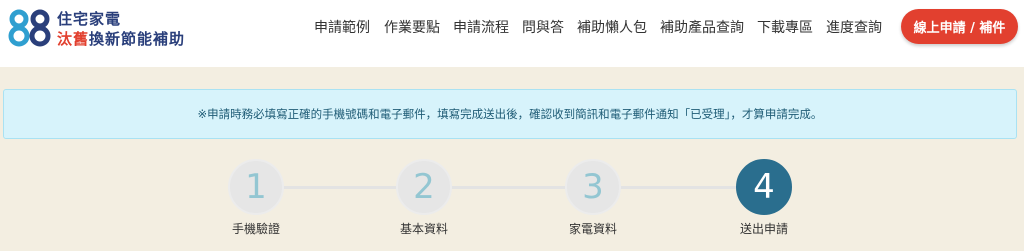 This screenshot has height=251, width=1024. What do you see at coordinates (785, 27) in the screenshot?
I see `nav-item-downloads: 下載專區` at bounding box center [785, 27].